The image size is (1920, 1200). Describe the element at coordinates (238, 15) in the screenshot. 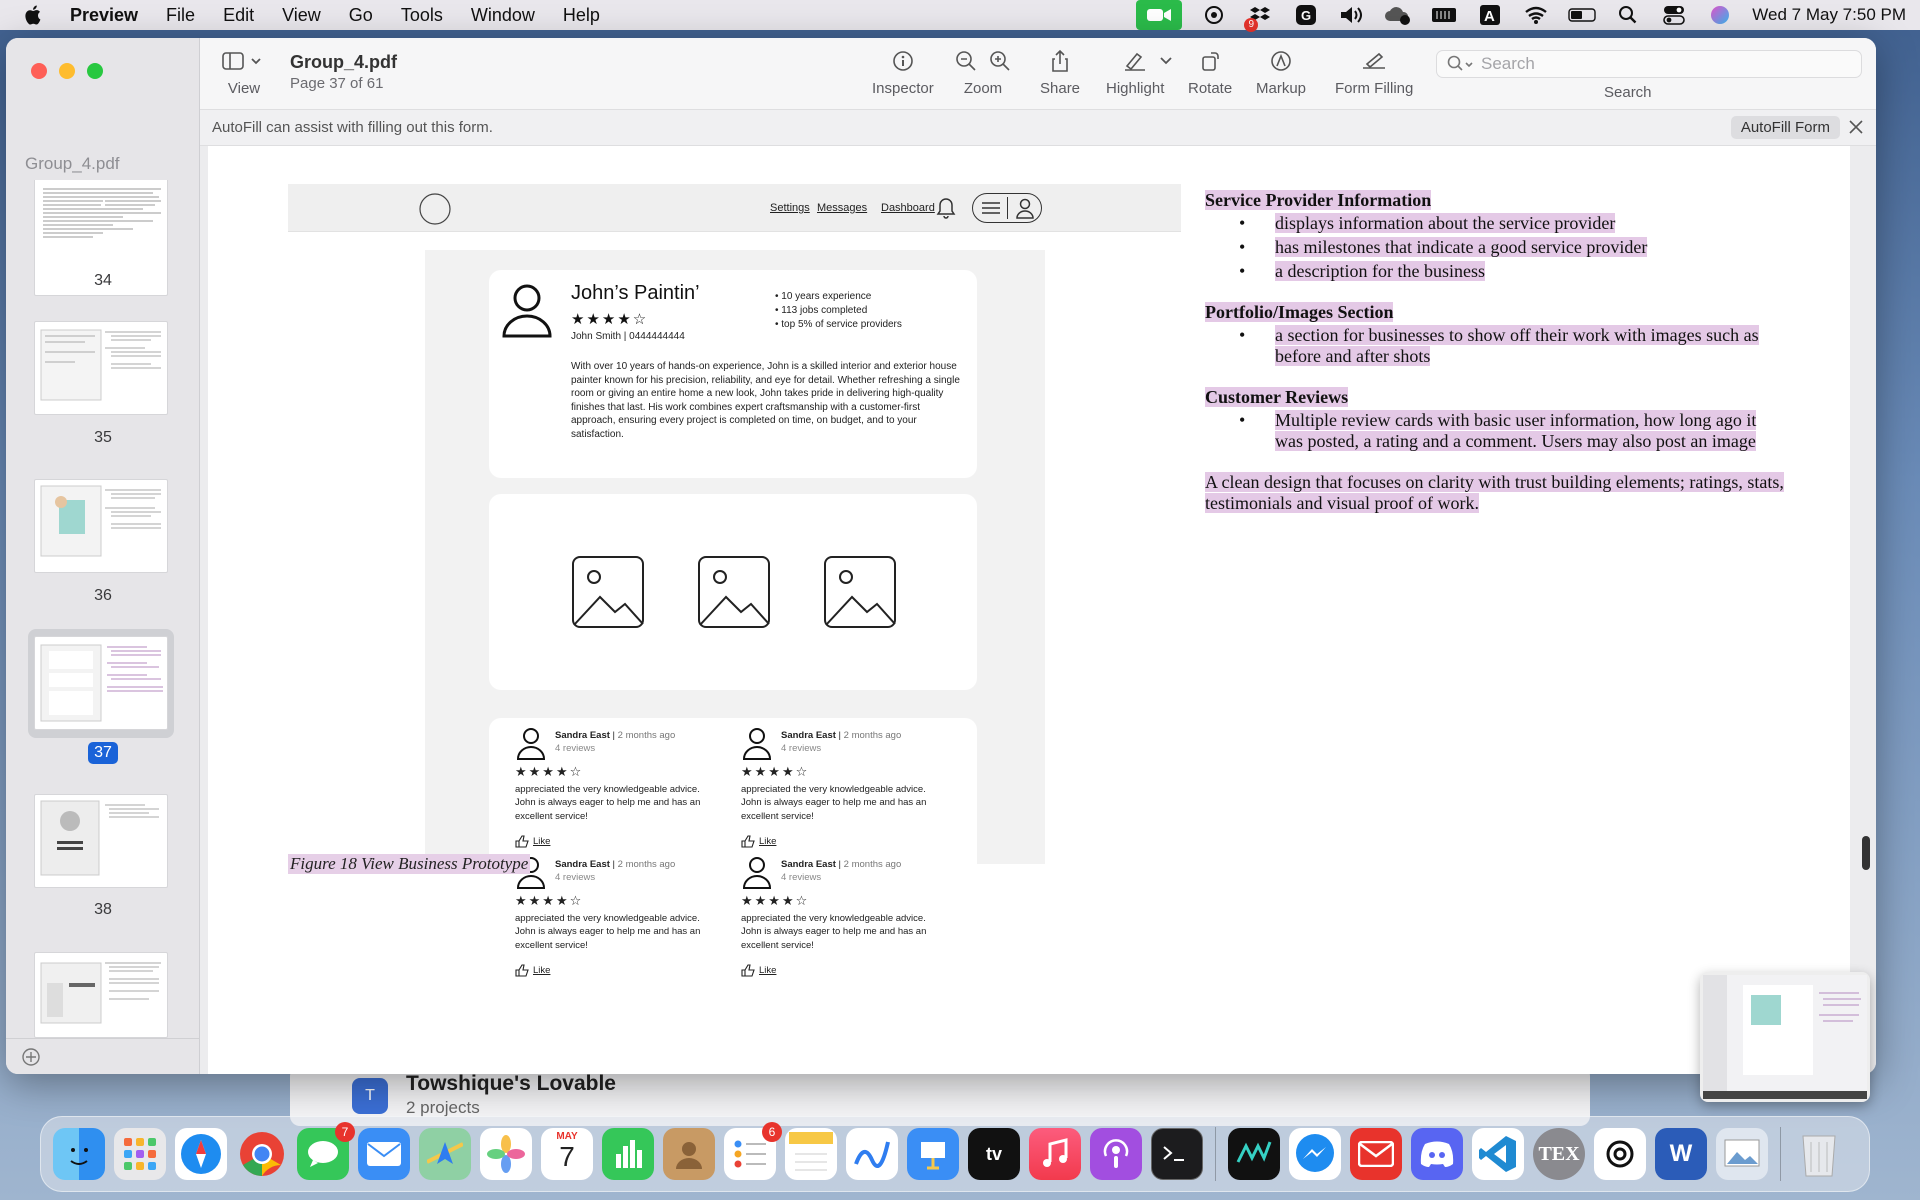

I see `menu-edit: Edit` at that location.